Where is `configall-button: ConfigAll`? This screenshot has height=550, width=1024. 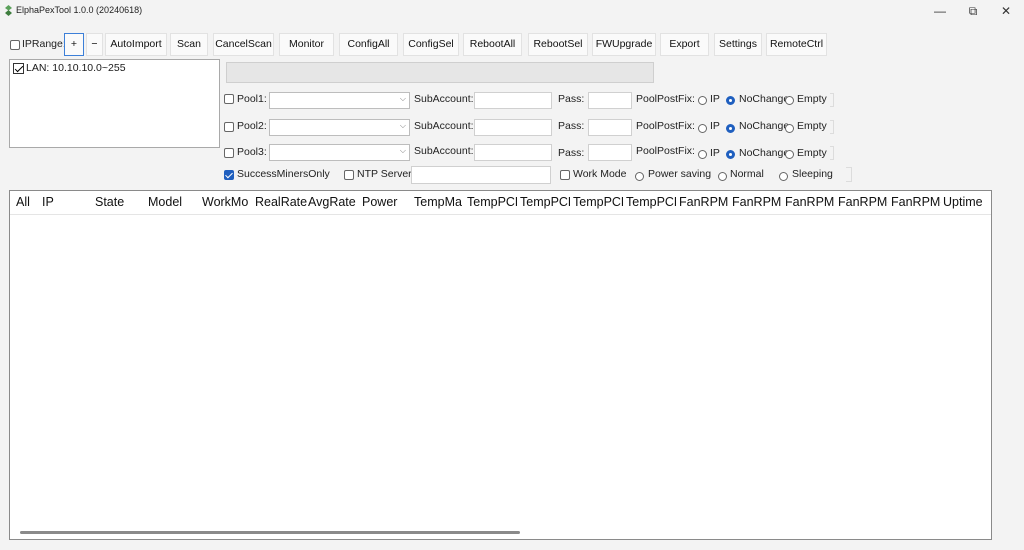
configall-button: ConfigAll is located at coordinates (368, 44).